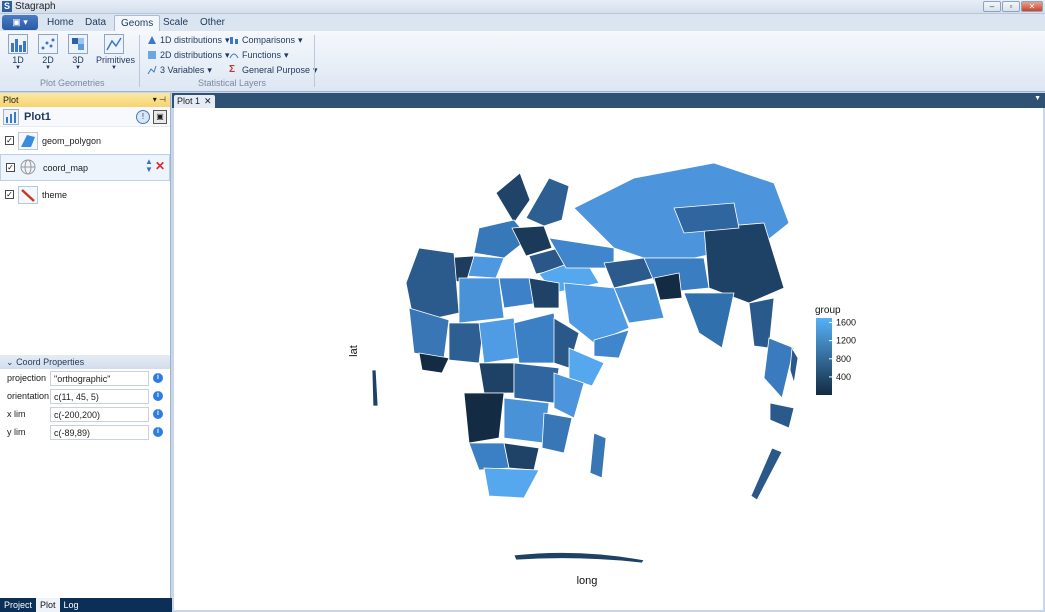 This screenshot has width=1045, height=612. Describe the element at coordinates (234, 40) in the screenshot. I see `comparisons-icon` at that location.